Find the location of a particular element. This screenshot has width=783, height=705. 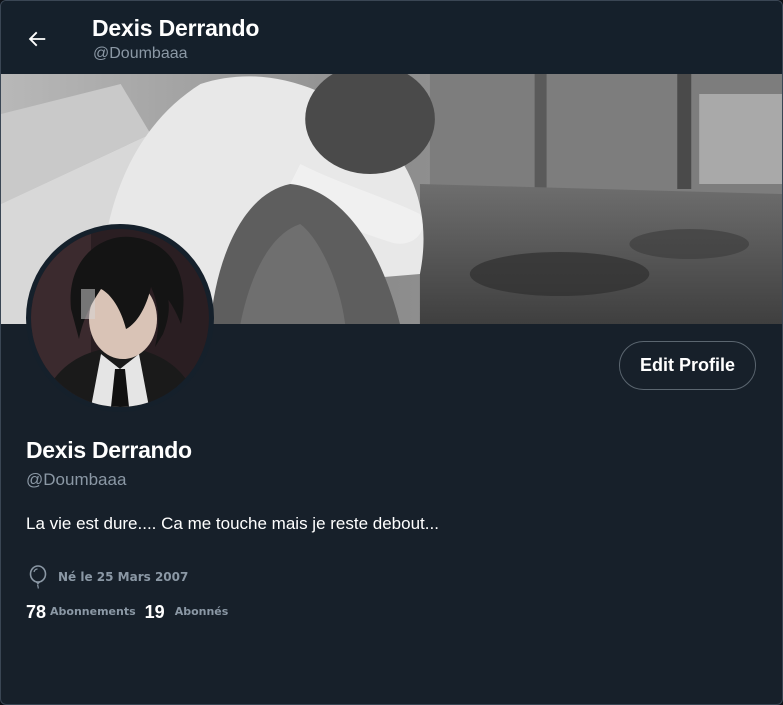

header-handle: @Doumbaaa is located at coordinates (140, 53).